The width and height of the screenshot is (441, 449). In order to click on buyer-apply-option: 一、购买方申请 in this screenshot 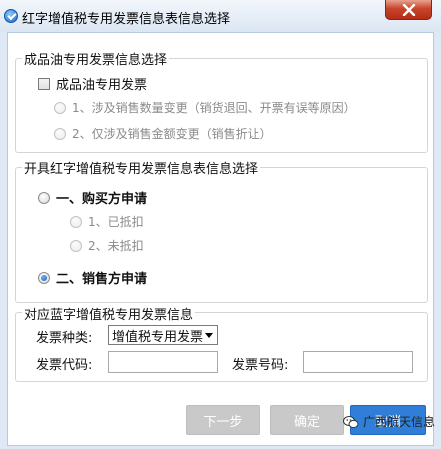, I will do `click(92, 197)`.